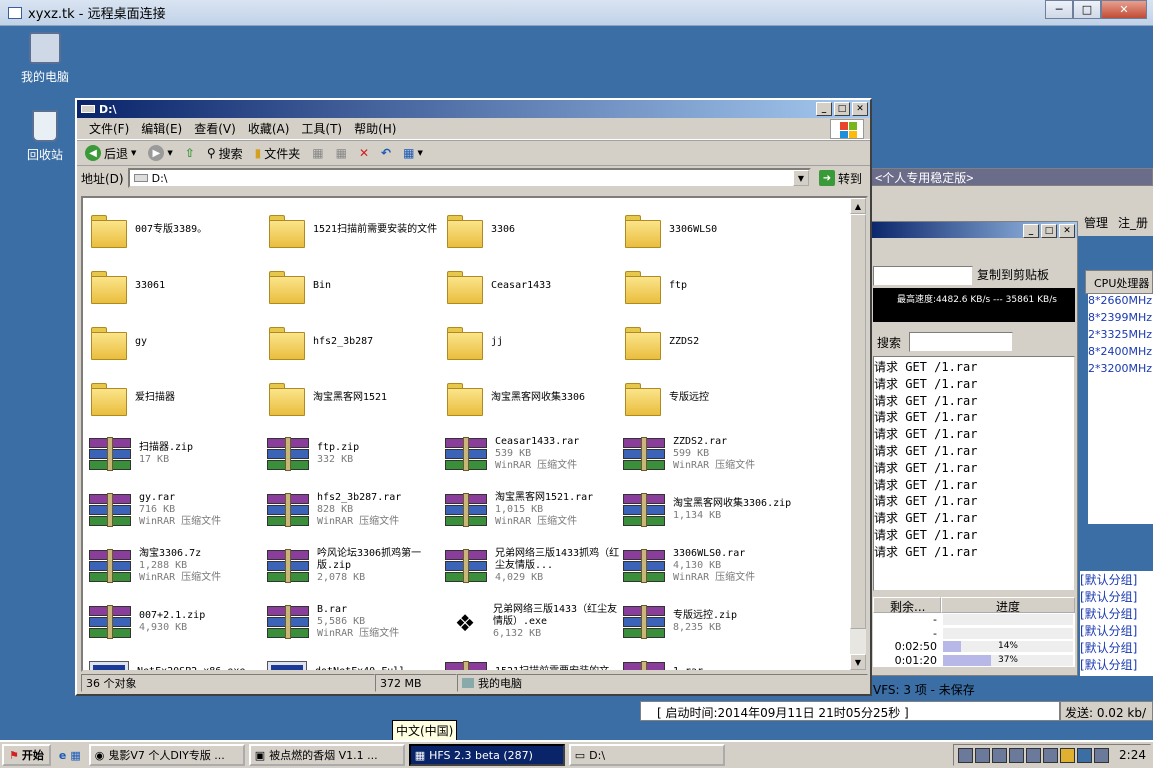 The height and width of the screenshot is (768, 1153). I want to click on forward-button: ▶ ▼, so click(160, 153).